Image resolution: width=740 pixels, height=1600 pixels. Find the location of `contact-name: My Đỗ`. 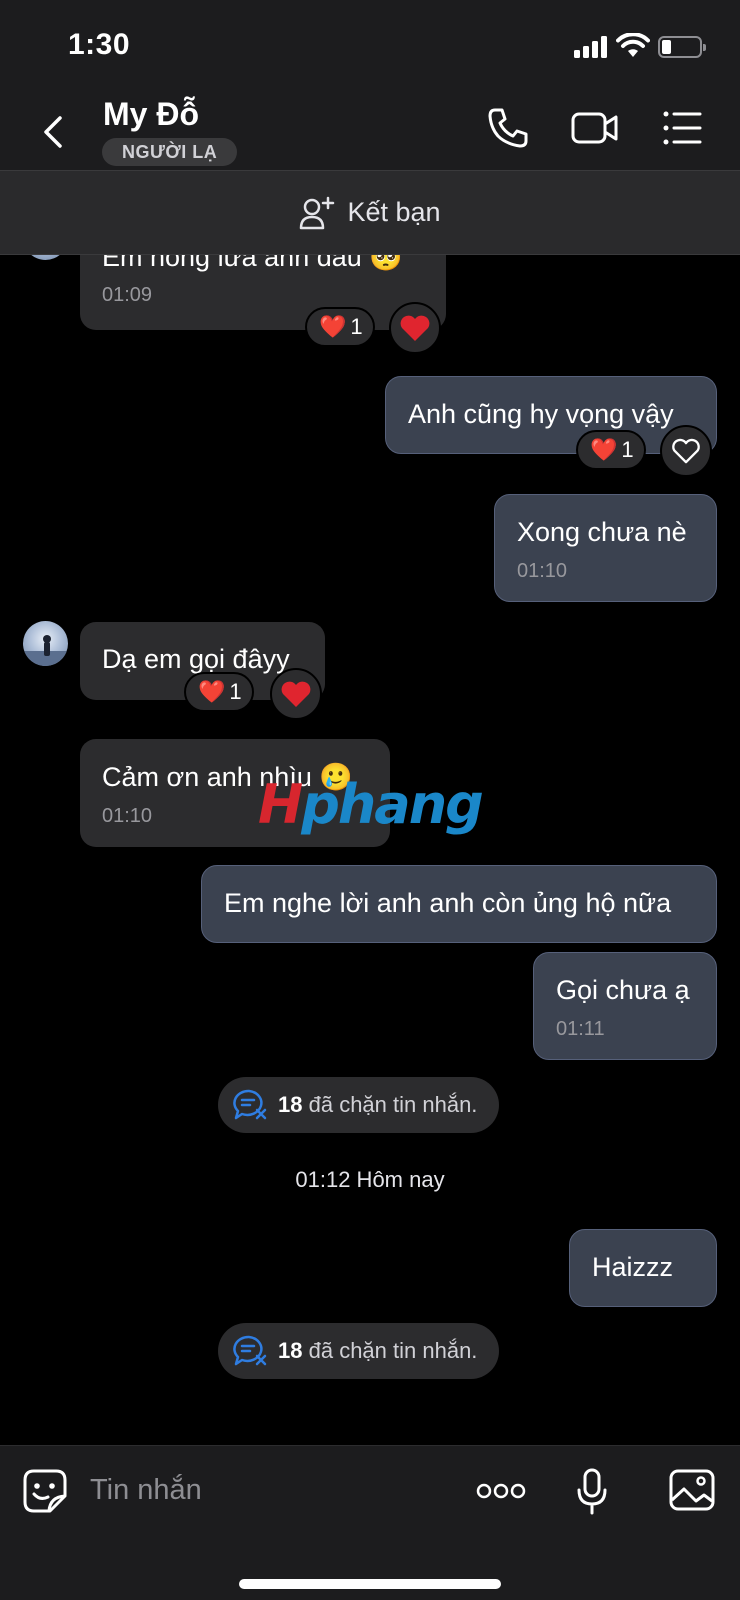

contact-name: My Đỗ is located at coordinates (151, 114).